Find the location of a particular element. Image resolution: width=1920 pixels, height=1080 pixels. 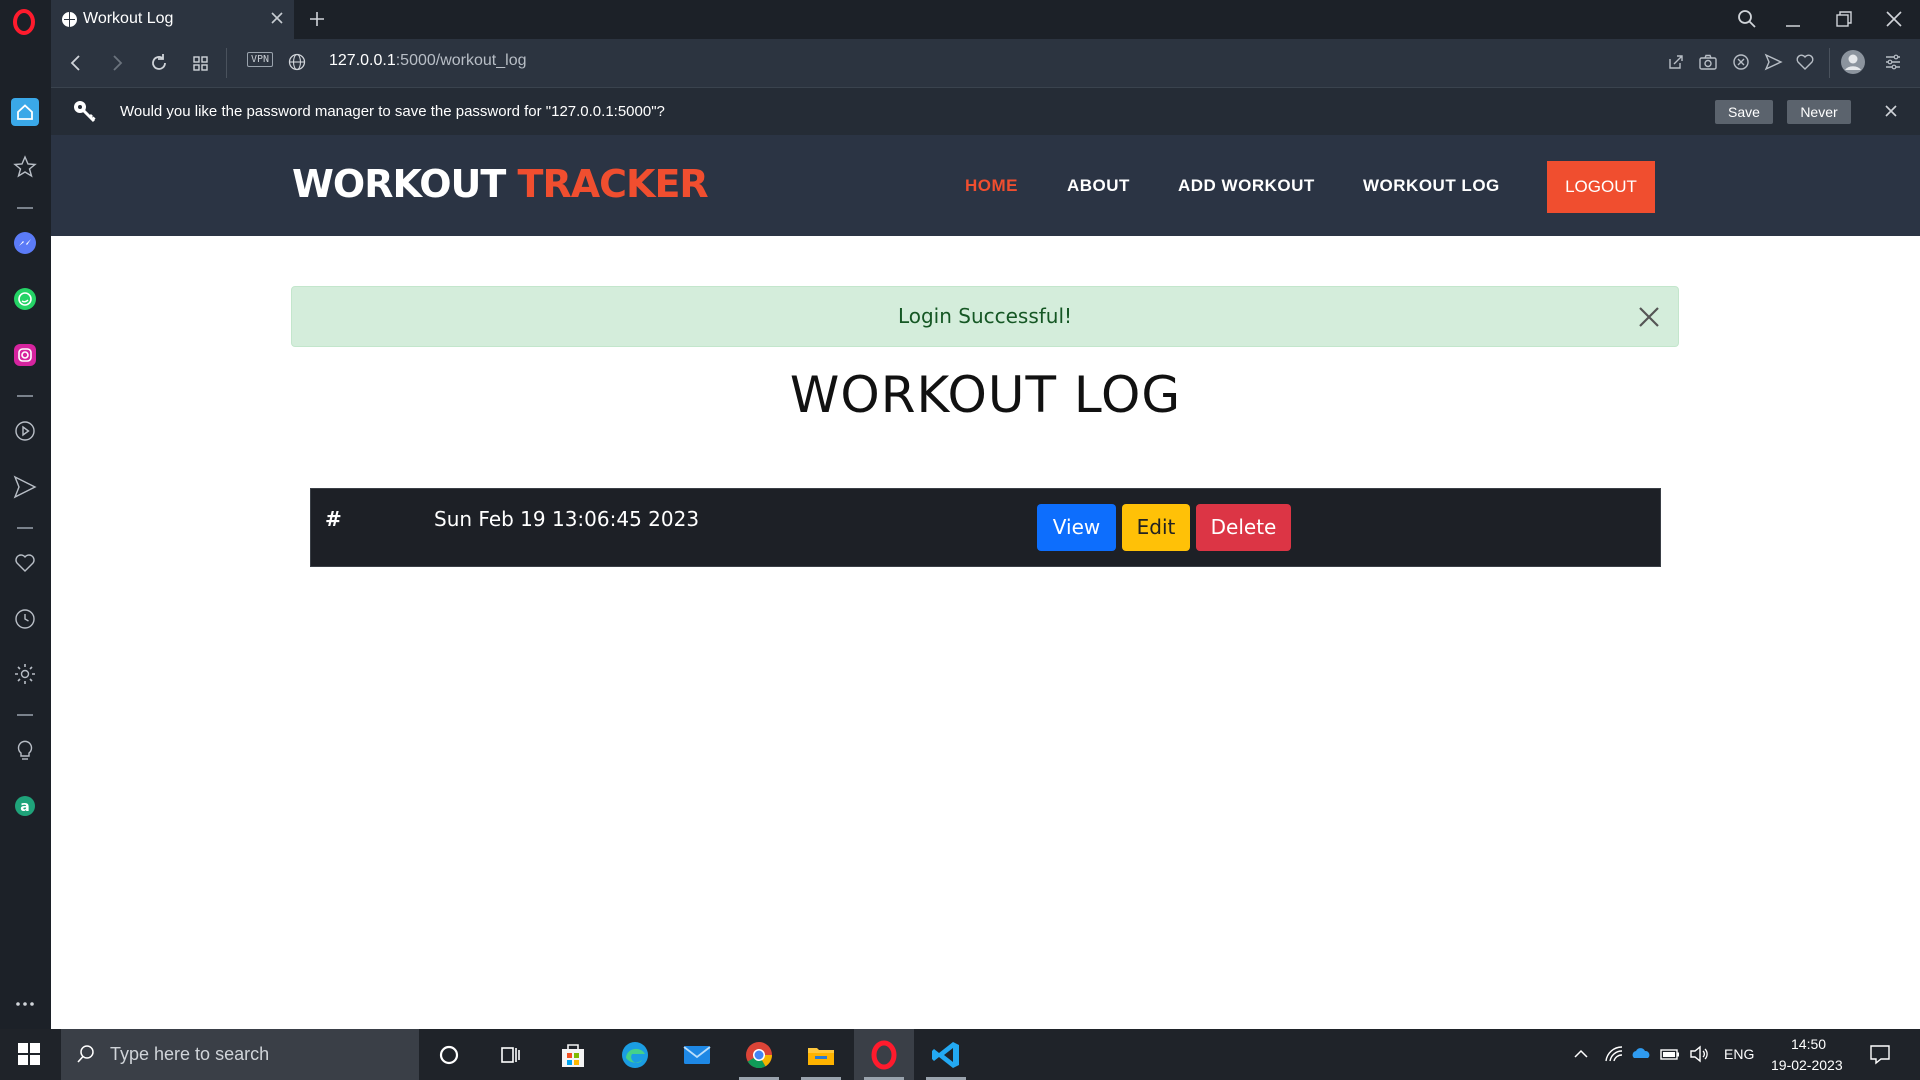

easy-setup-icon is located at coordinates (1893, 62).